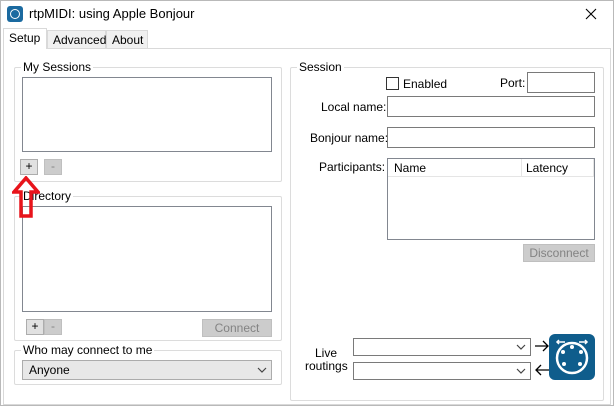 The width and height of the screenshot is (614, 406). What do you see at coordinates (147, 370) in the screenshot?
I see `who-may-connect-dropdown: Anyone` at bounding box center [147, 370].